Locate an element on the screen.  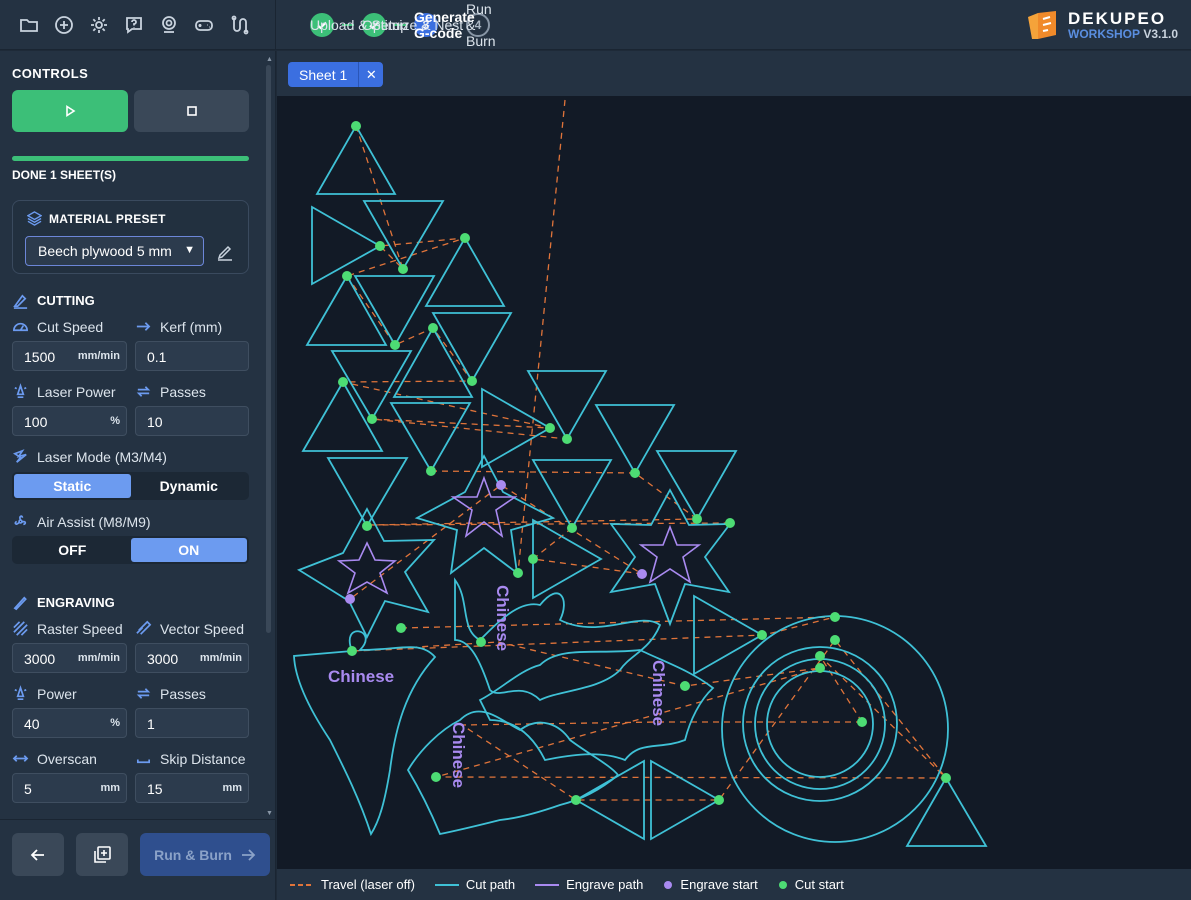
tab-sheet-1: Sheet 1 ✕ is located at coordinates (336, 74).